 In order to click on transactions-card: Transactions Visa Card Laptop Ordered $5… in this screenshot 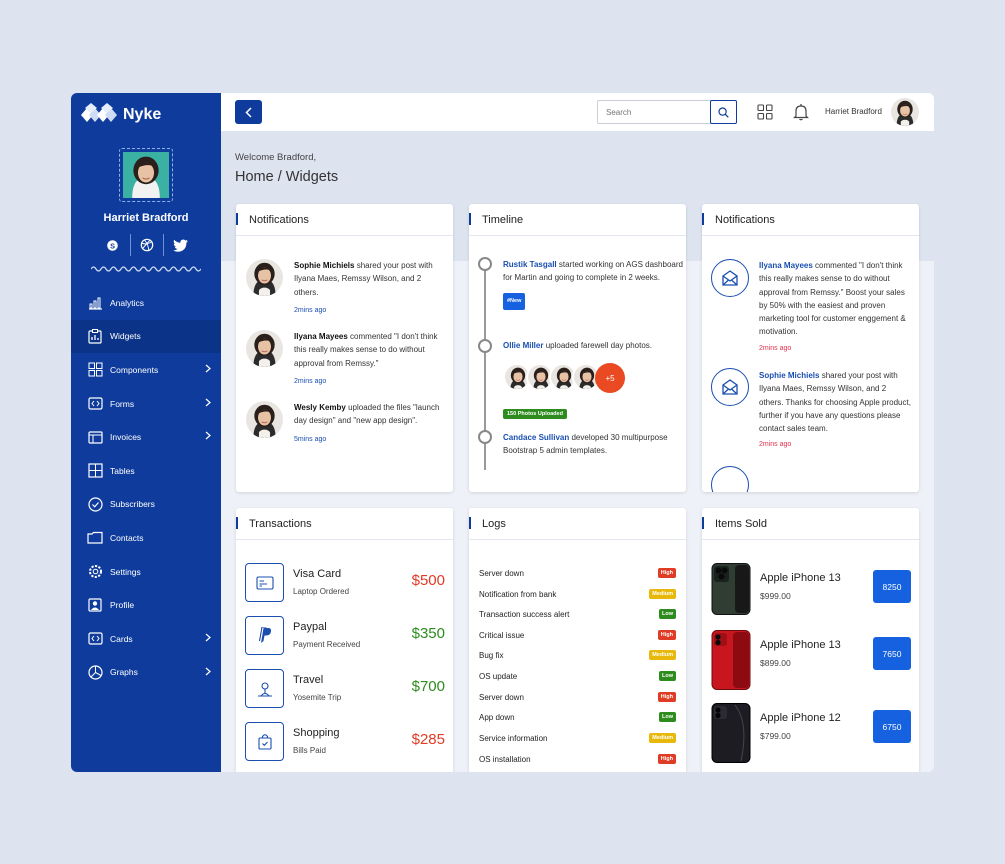, I will do `click(344, 640)`.